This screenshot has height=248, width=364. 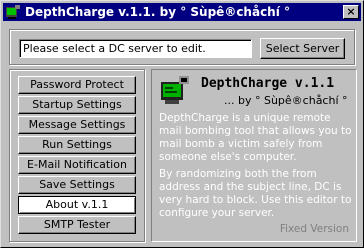 What do you see at coordinates (286, 100) in the screenshot?
I see `about-byline: ... by ° Sùpê®chåchí °` at bounding box center [286, 100].